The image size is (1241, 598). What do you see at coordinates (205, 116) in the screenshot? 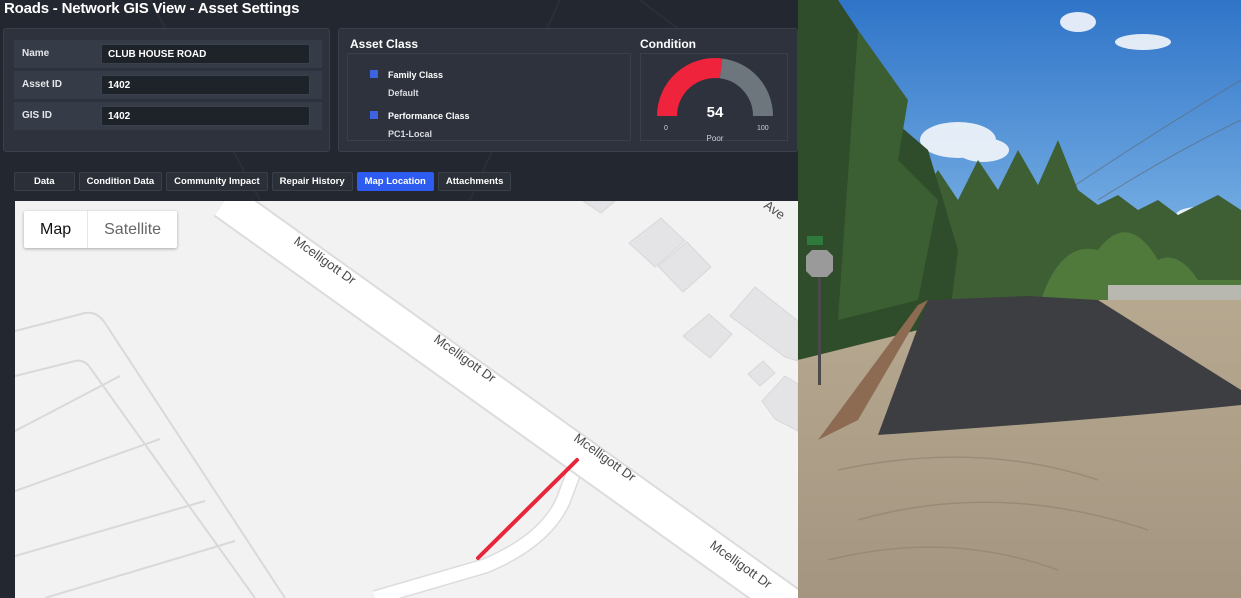
I see `gis-id-field: 1402` at bounding box center [205, 116].